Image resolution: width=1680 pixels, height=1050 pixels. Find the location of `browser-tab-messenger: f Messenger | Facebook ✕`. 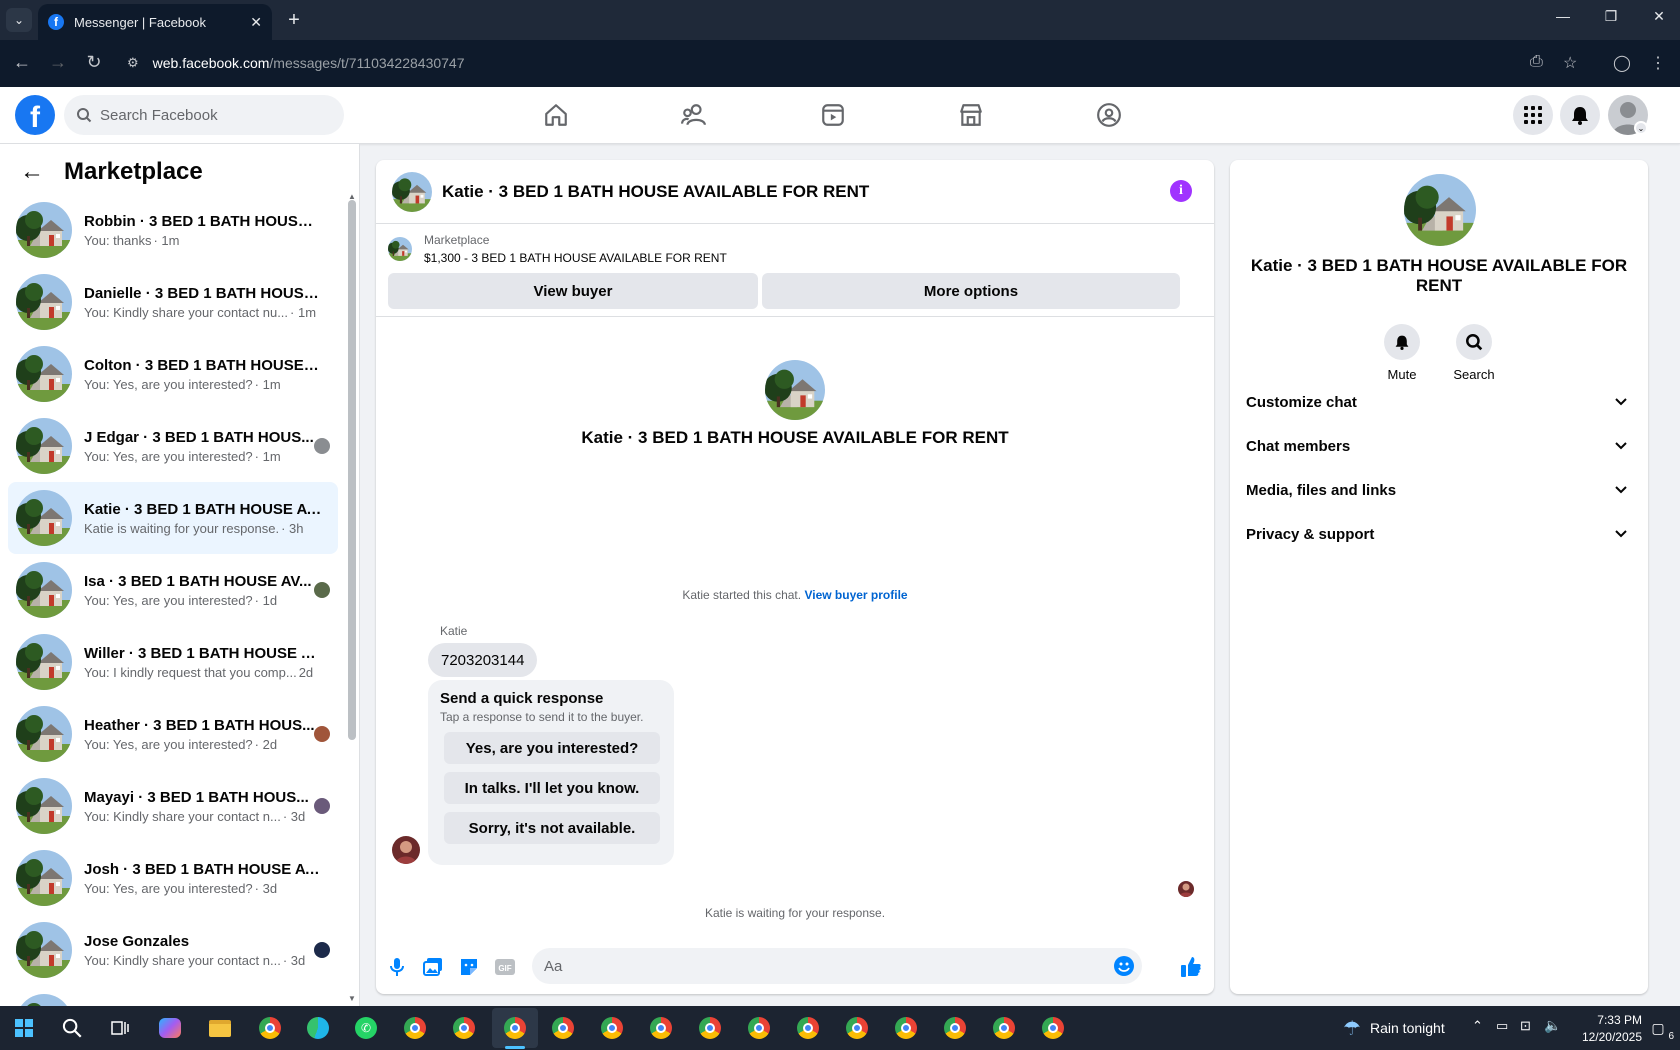

browser-tab-messenger: f Messenger | Facebook ✕ is located at coordinates (155, 22).